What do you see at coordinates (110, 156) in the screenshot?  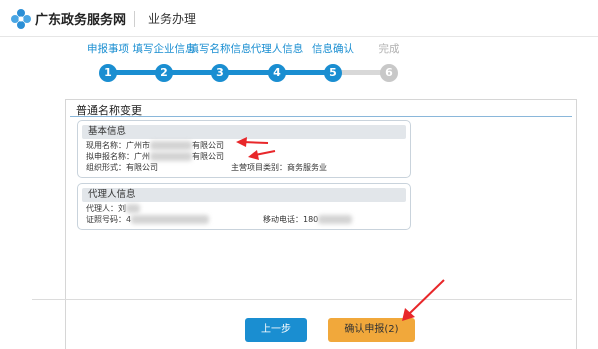 I see `proposed-name-label: 拟申报名称：` at bounding box center [110, 156].